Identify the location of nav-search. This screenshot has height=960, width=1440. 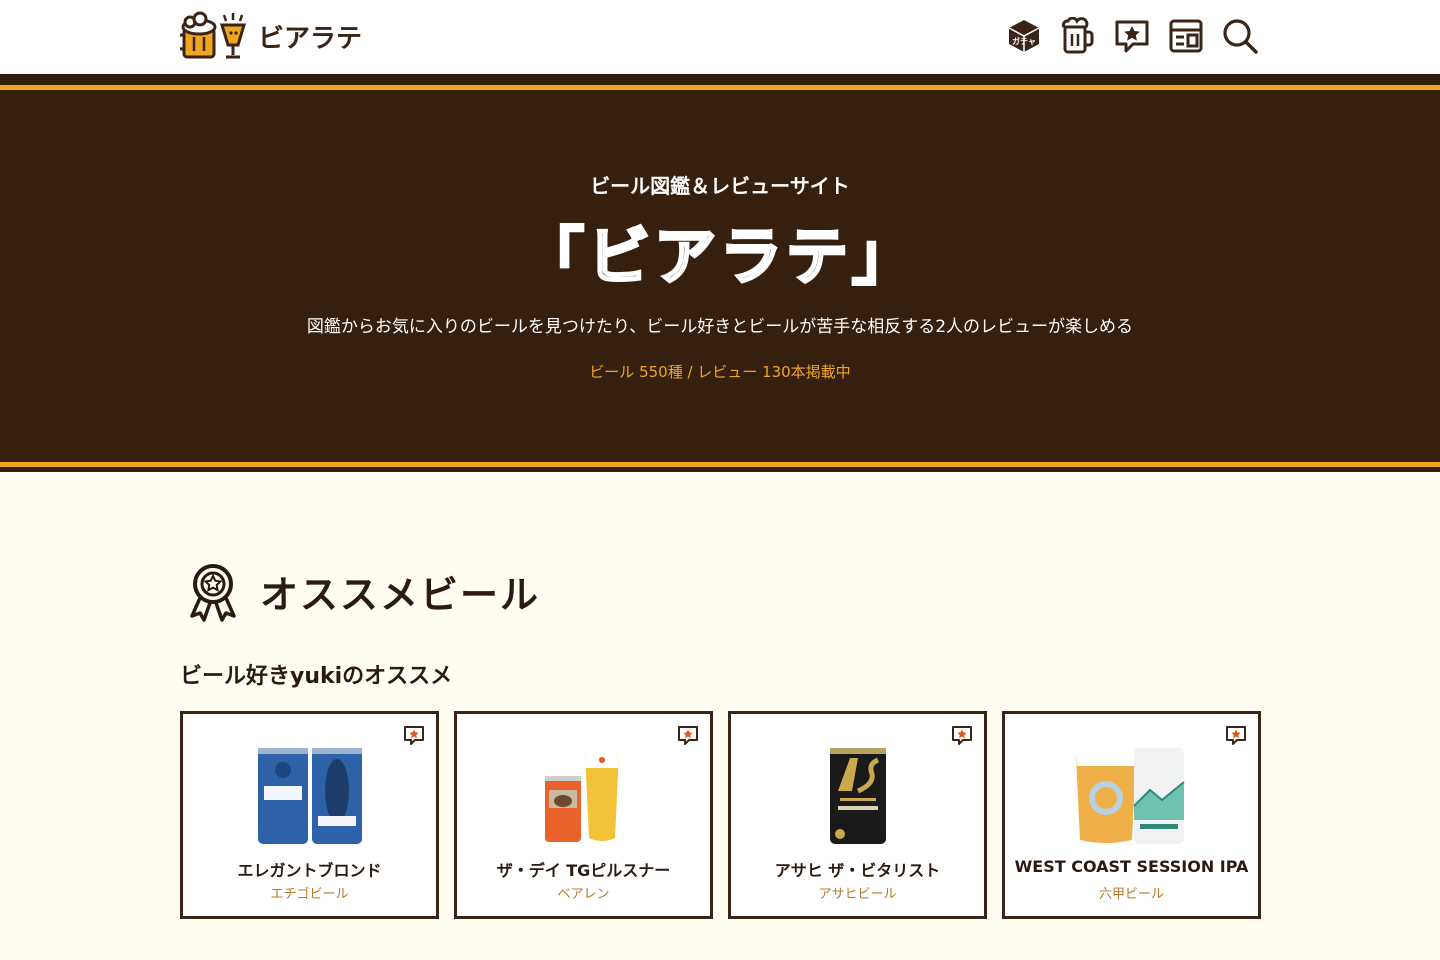
(1240, 36).